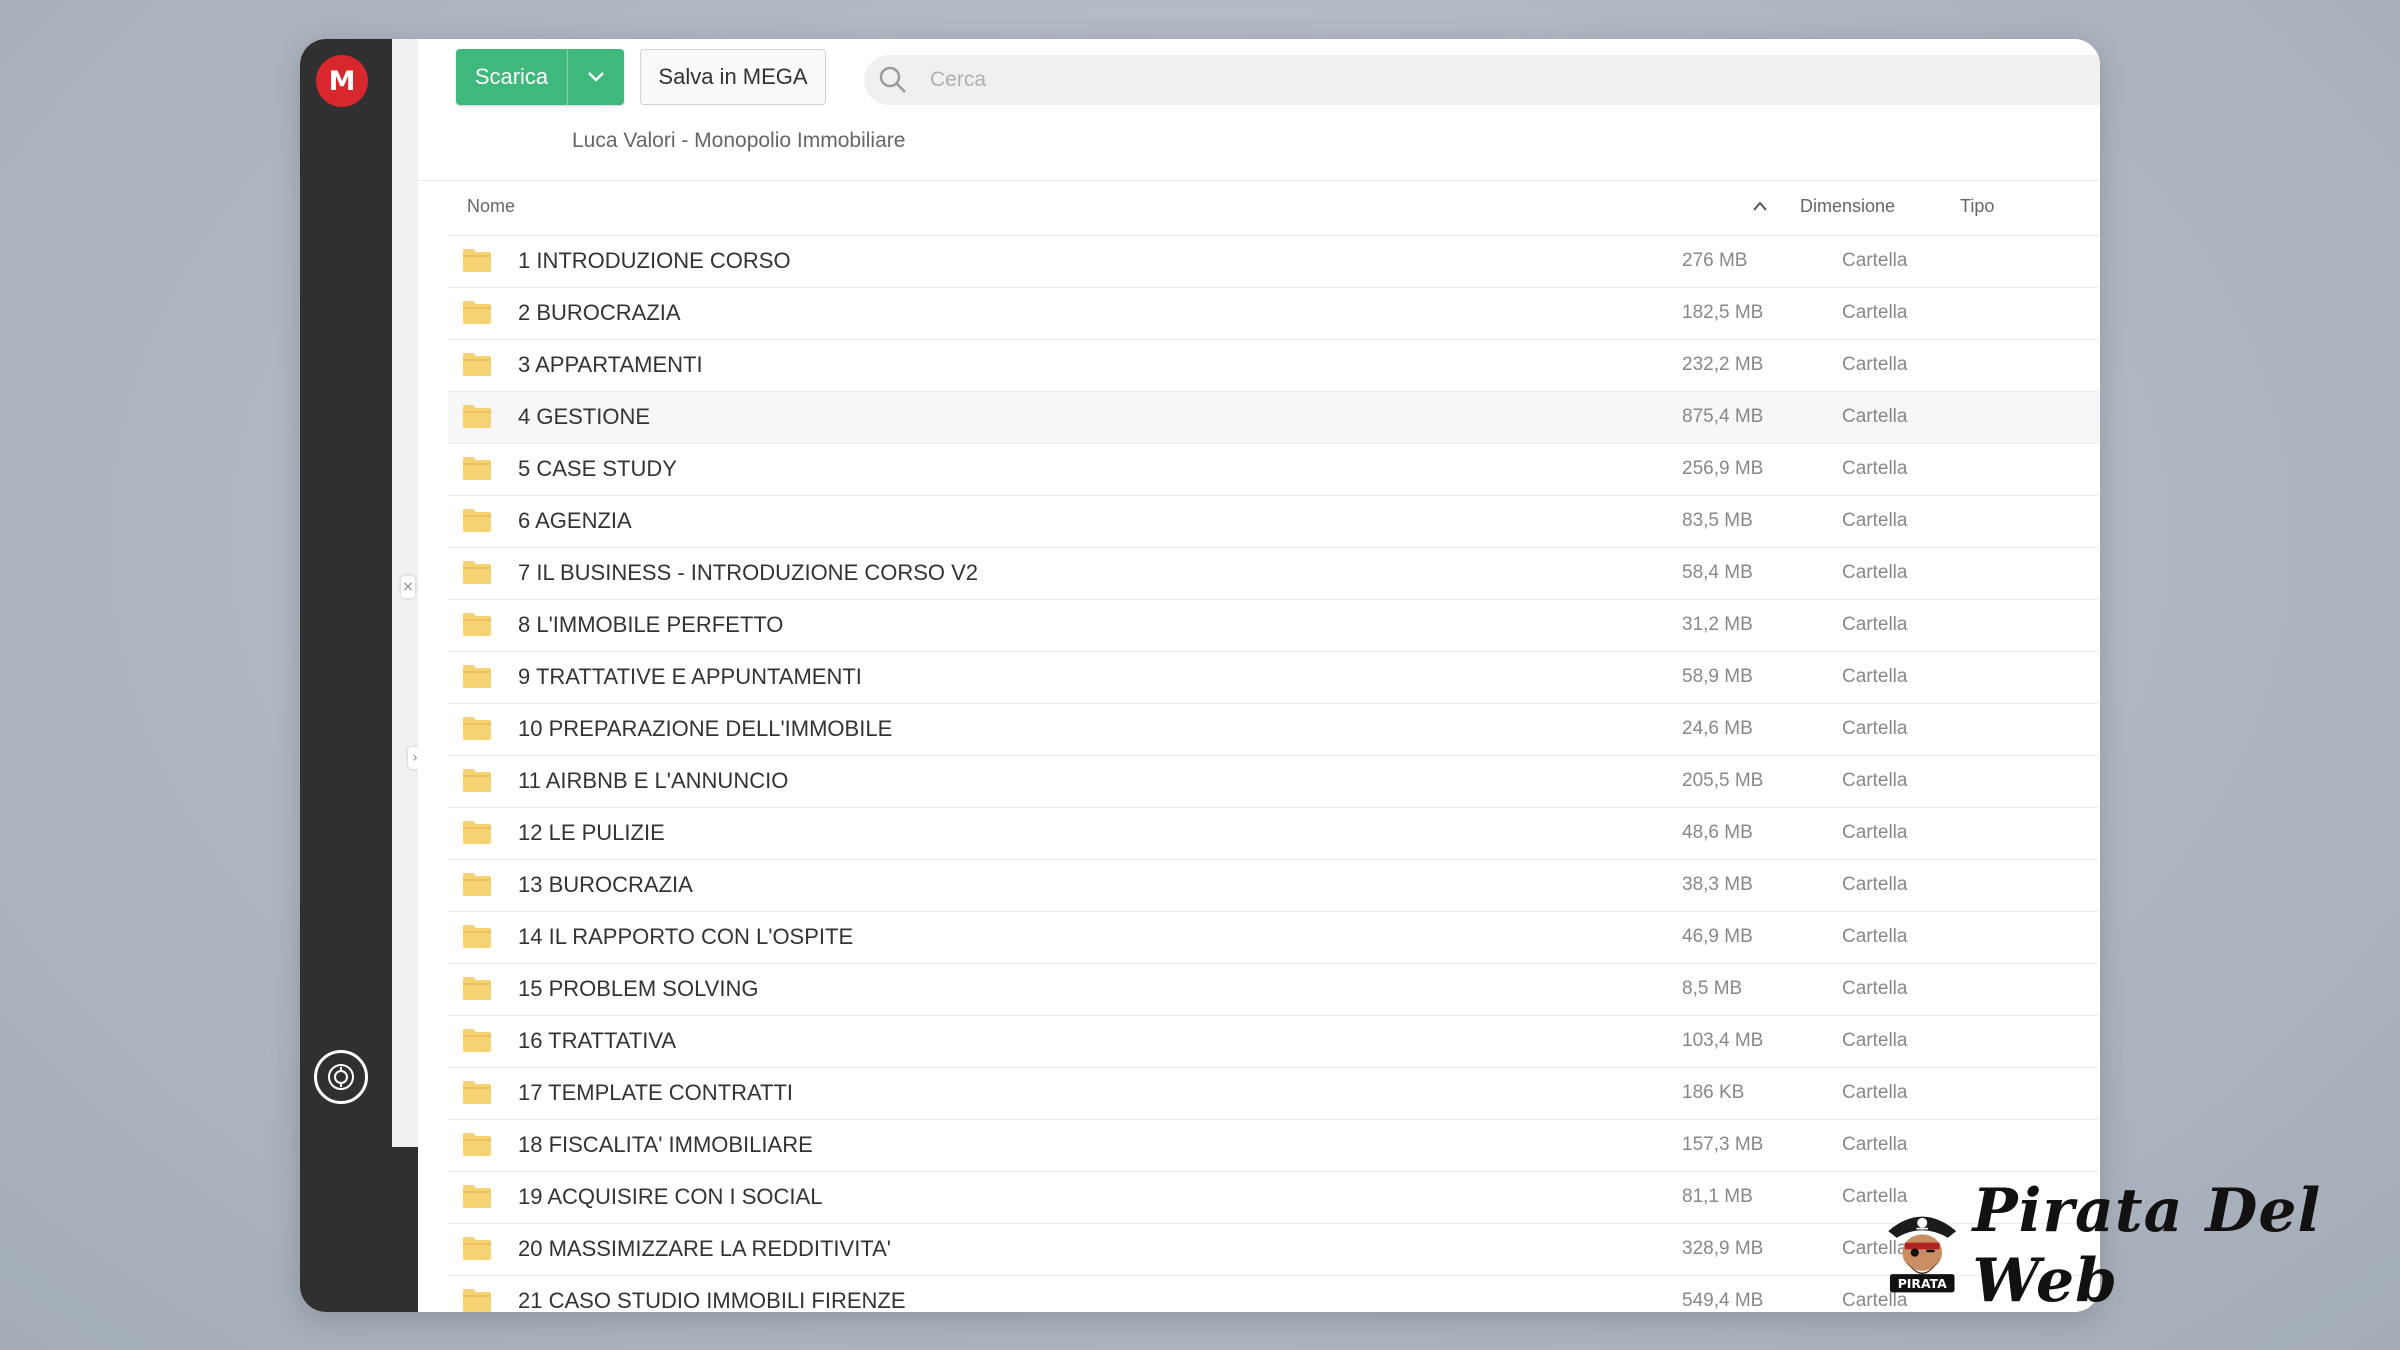 The height and width of the screenshot is (1350, 2400). Describe the element at coordinates (1274, 626) in the screenshot. I see `file-row: 8 L'IMMOBILE PERFETTO 31,2 MB Cartella` at that location.